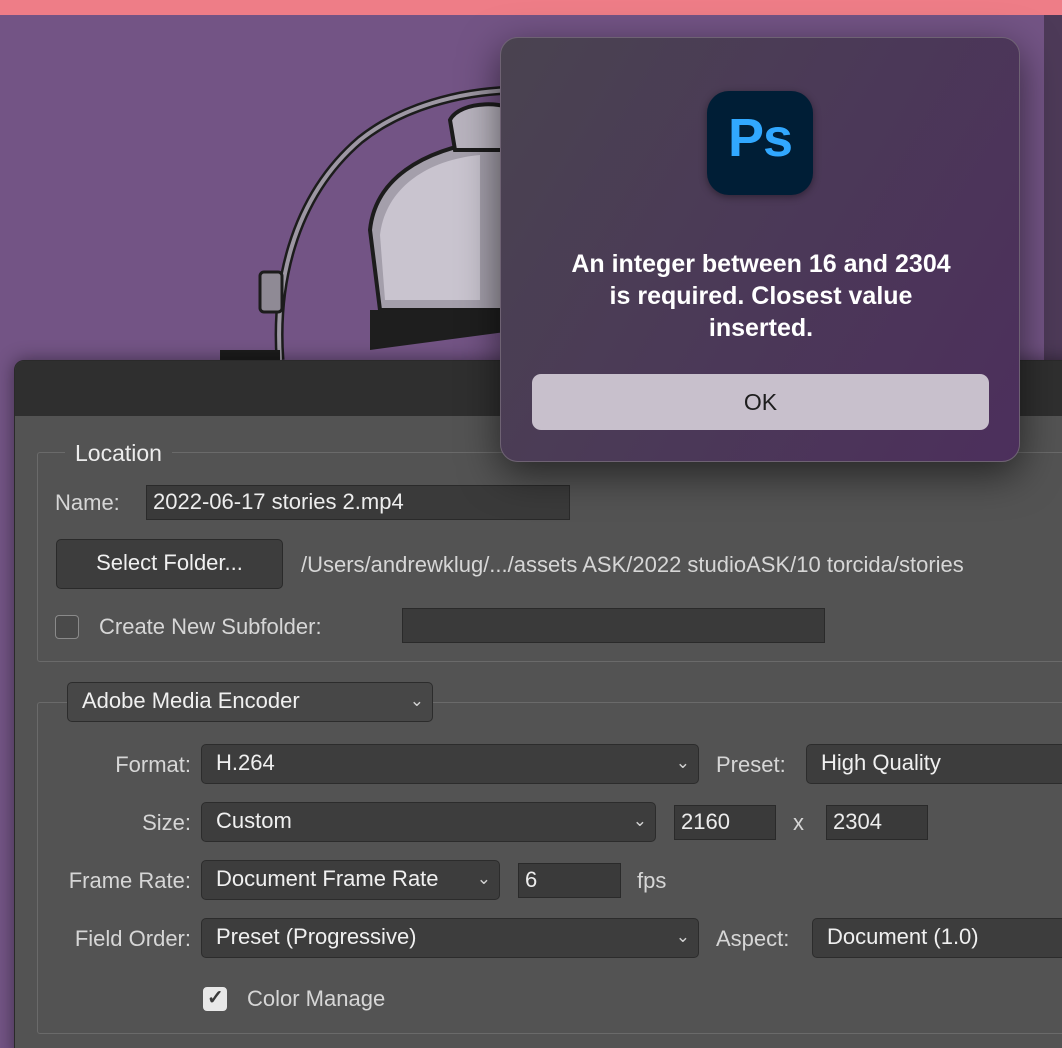 The image size is (1062, 1048). What do you see at coordinates (760, 402) in the screenshot?
I see `ok-button: OK` at bounding box center [760, 402].